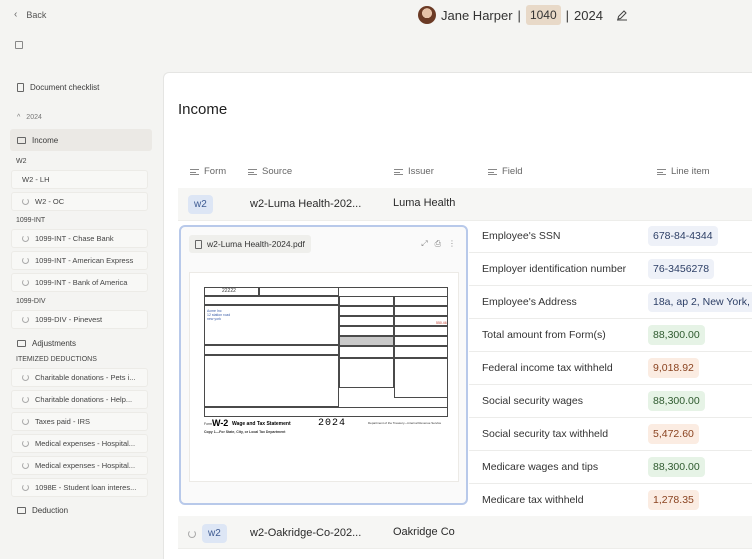  I want to click on sidebar-item-label: 1099-INT - Bank of America, so click(81, 282).